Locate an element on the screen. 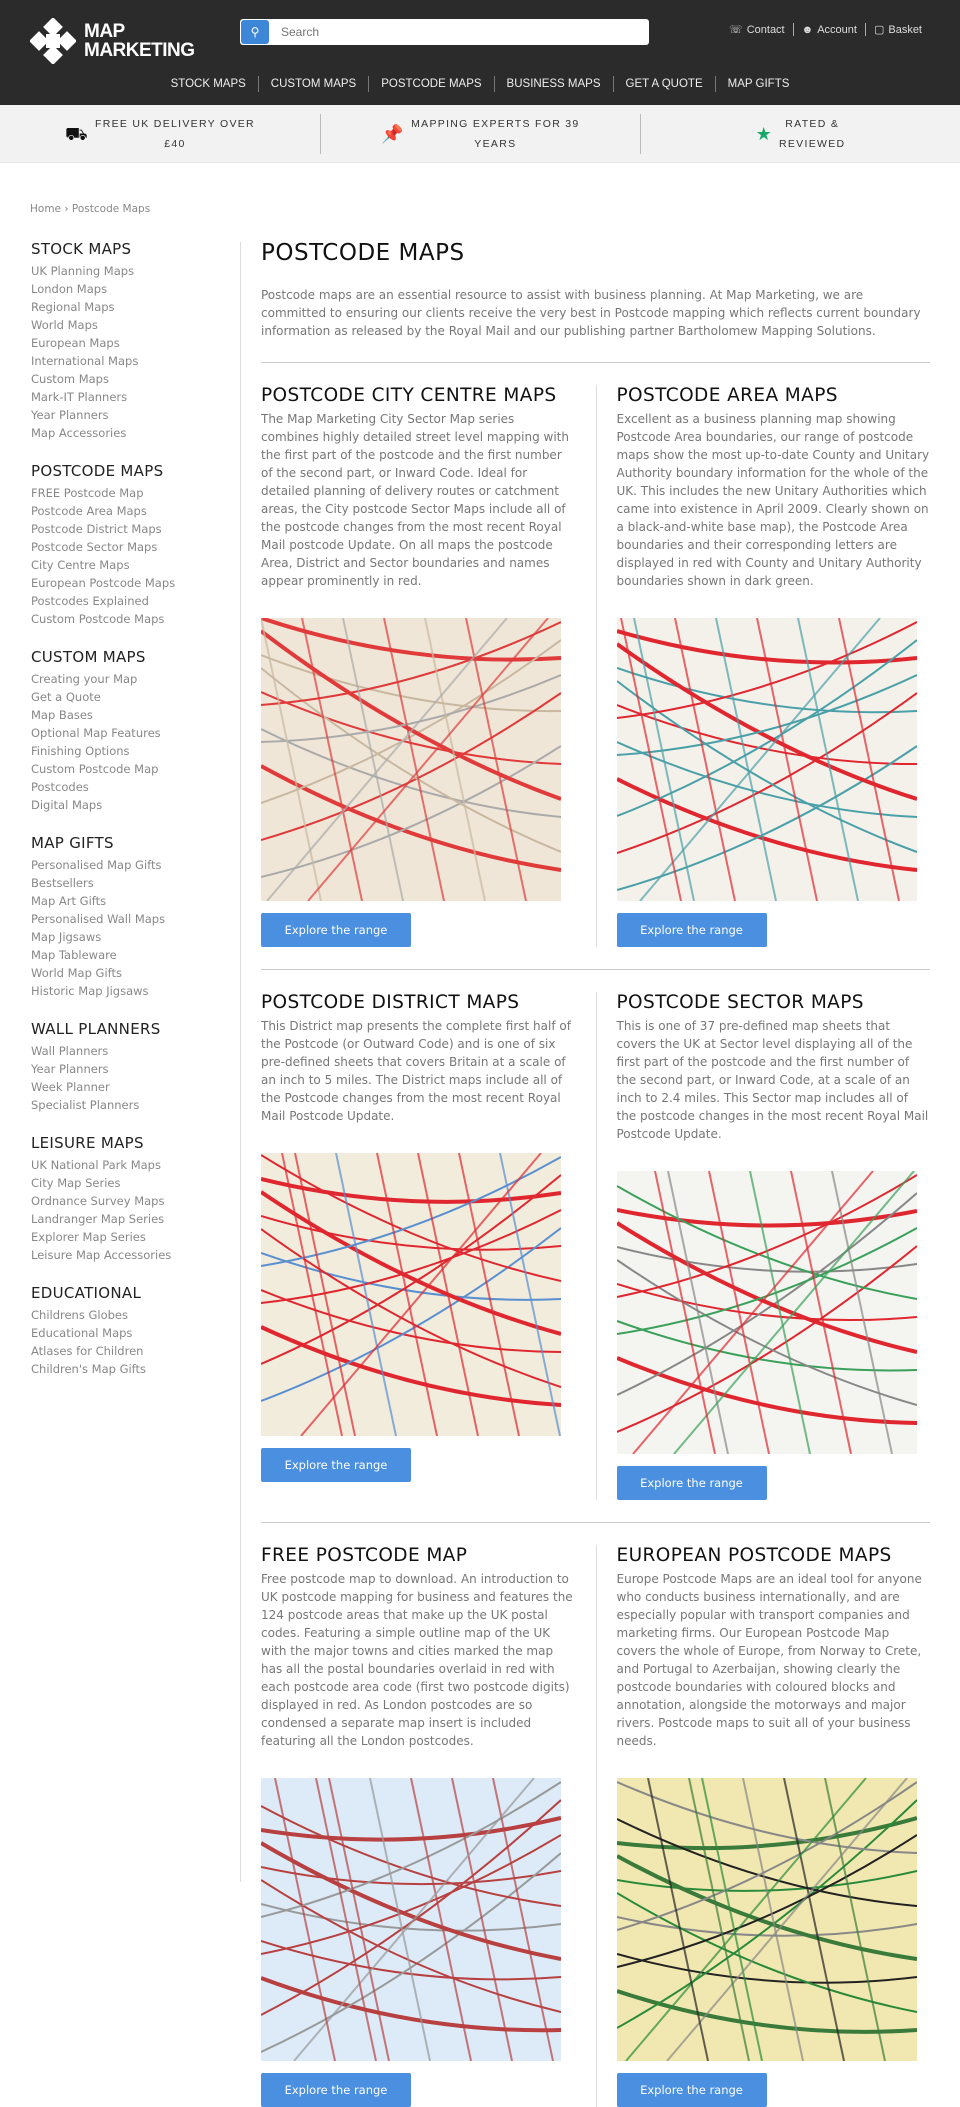 This screenshot has height=2107, width=960. usp-text: MAPPING EXPERTS FOR 39 is located at coordinates (495, 123).